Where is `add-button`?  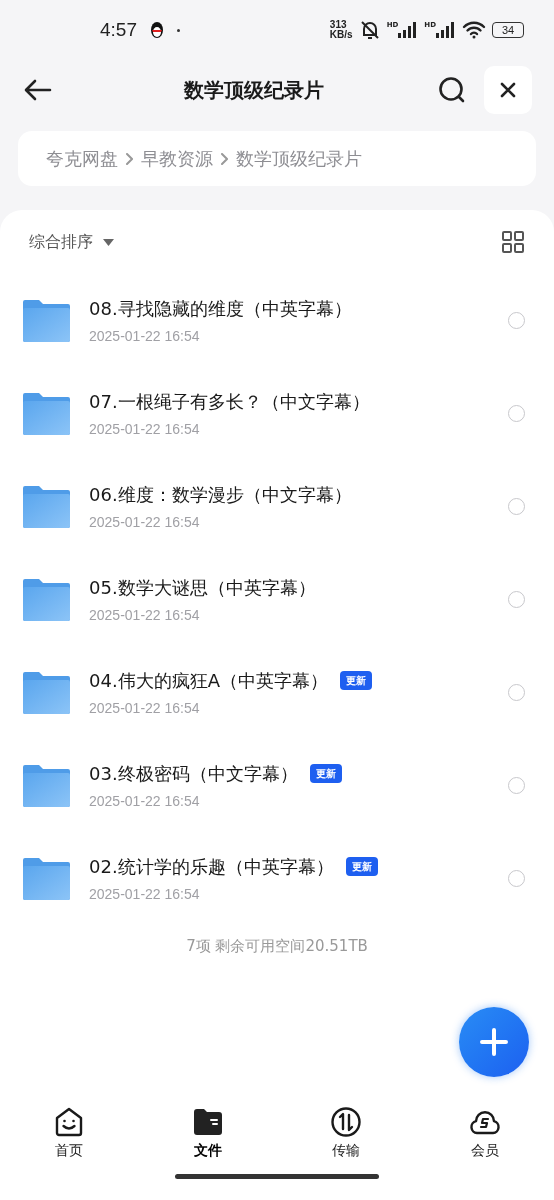 add-button is located at coordinates (494, 1042).